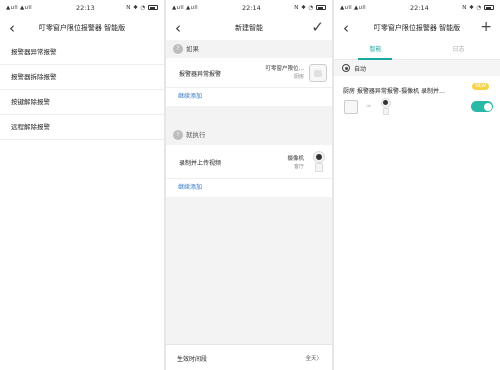 This screenshot has height=370, width=500. Describe the element at coordinates (317, 27) in the screenshot. I see `confirm-check-icon: ✓` at that location.